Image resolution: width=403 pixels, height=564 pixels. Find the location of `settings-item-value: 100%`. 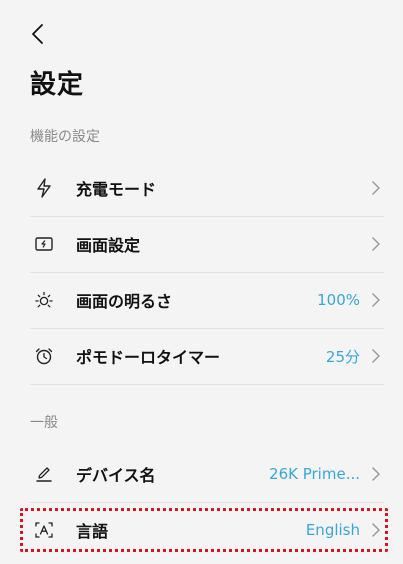

settings-item-value: 100% is located at coordinates (338, 300).